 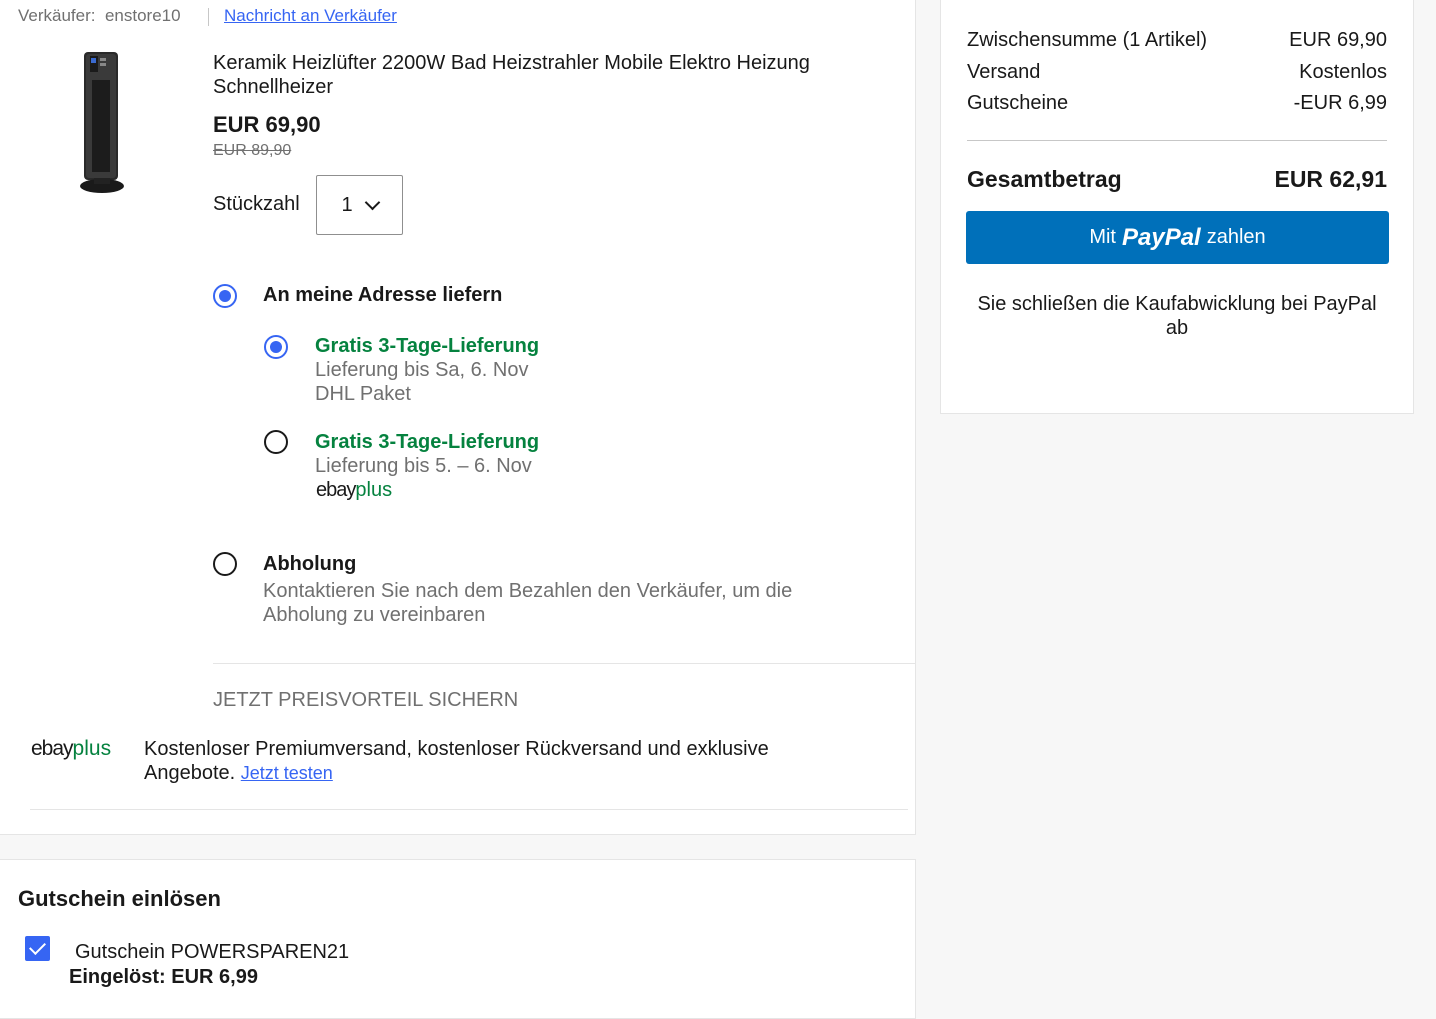 What do you see at coordinates (310, 564) in the screenshot?
I see `pickup-label: Abholung` at bounding box center [310, 564].